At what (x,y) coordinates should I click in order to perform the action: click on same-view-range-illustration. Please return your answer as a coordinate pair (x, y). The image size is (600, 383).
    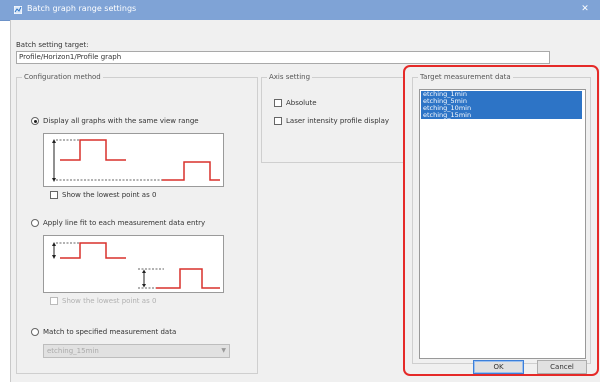
    Looking at the image, I should click on (133, 160).